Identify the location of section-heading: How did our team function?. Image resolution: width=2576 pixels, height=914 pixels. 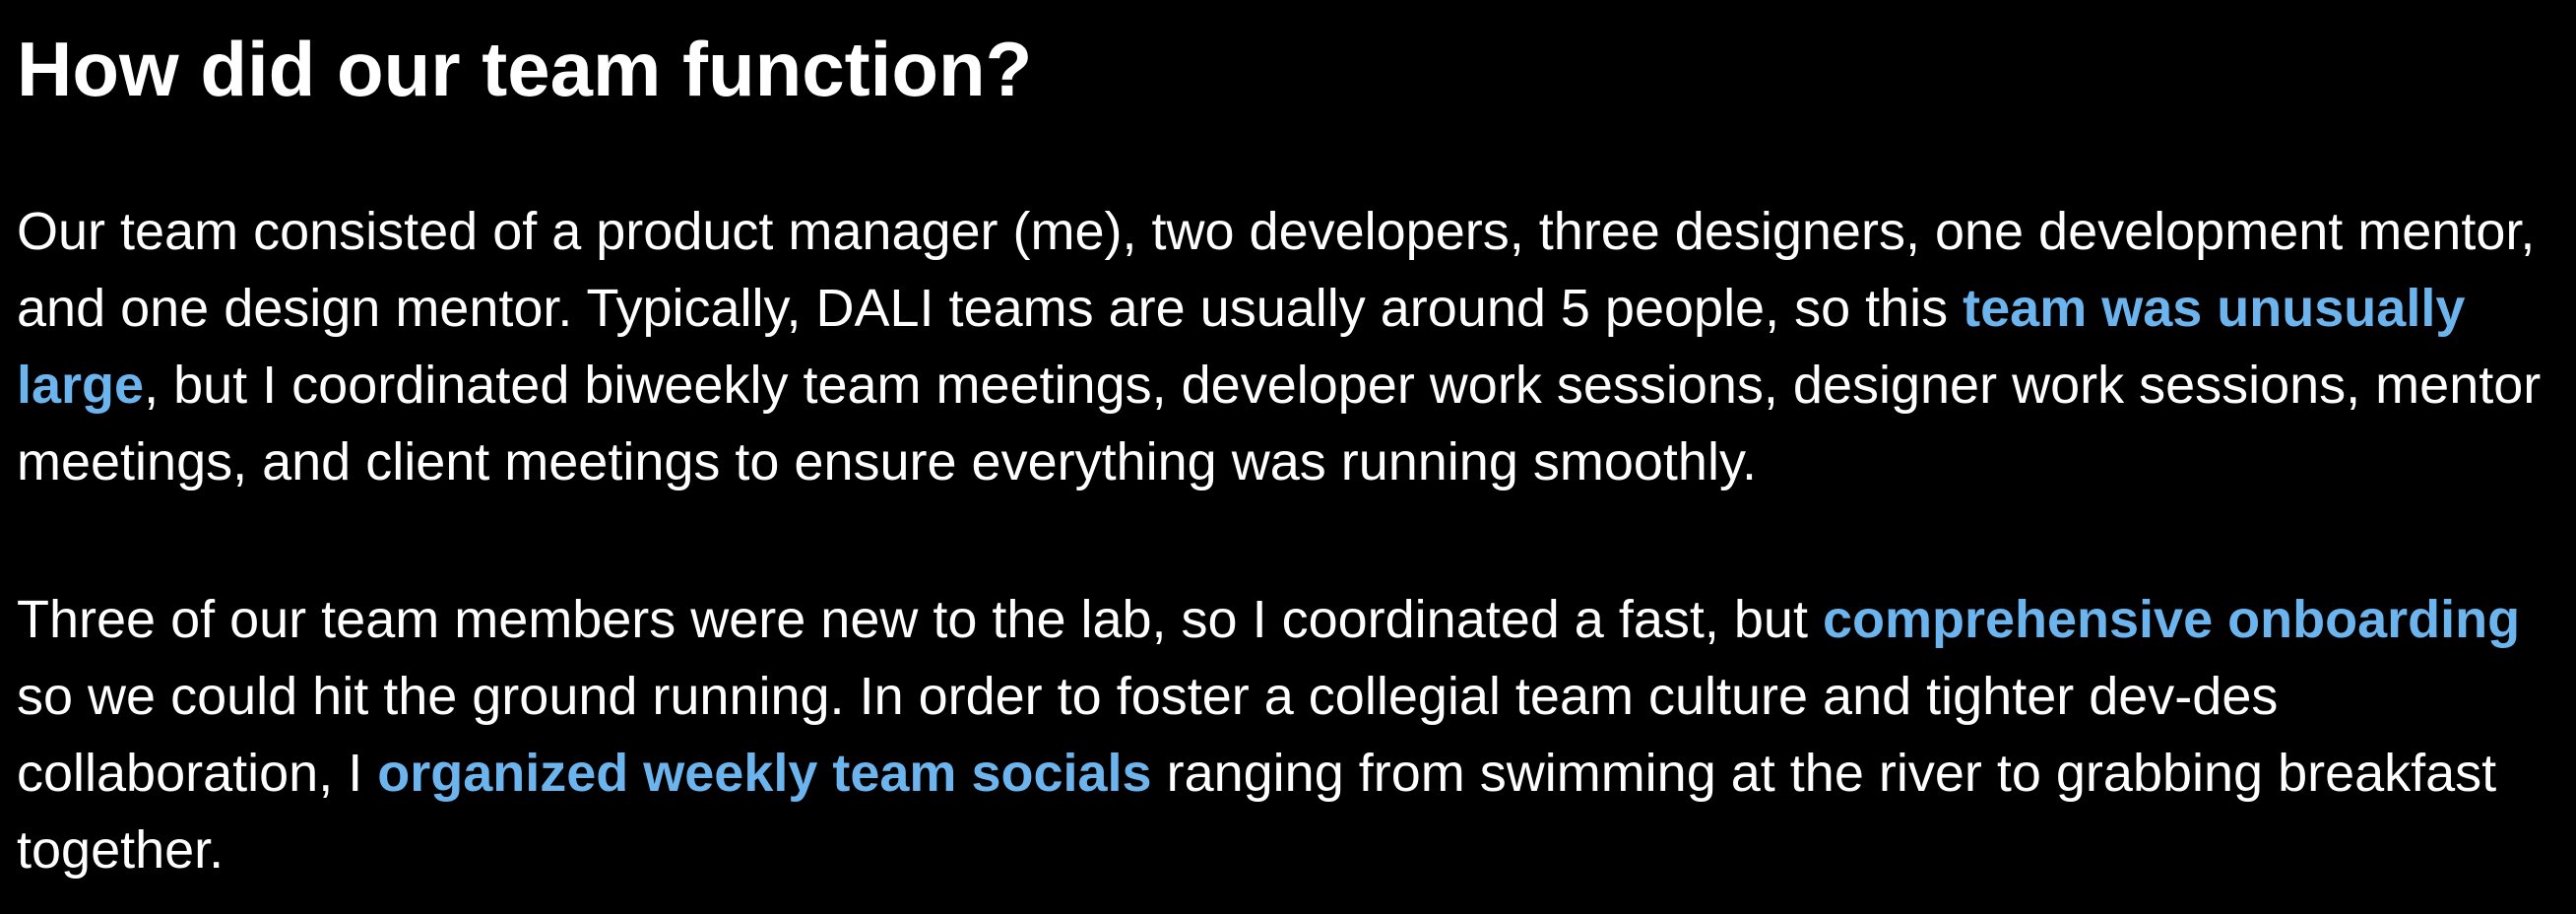
(525, 69).